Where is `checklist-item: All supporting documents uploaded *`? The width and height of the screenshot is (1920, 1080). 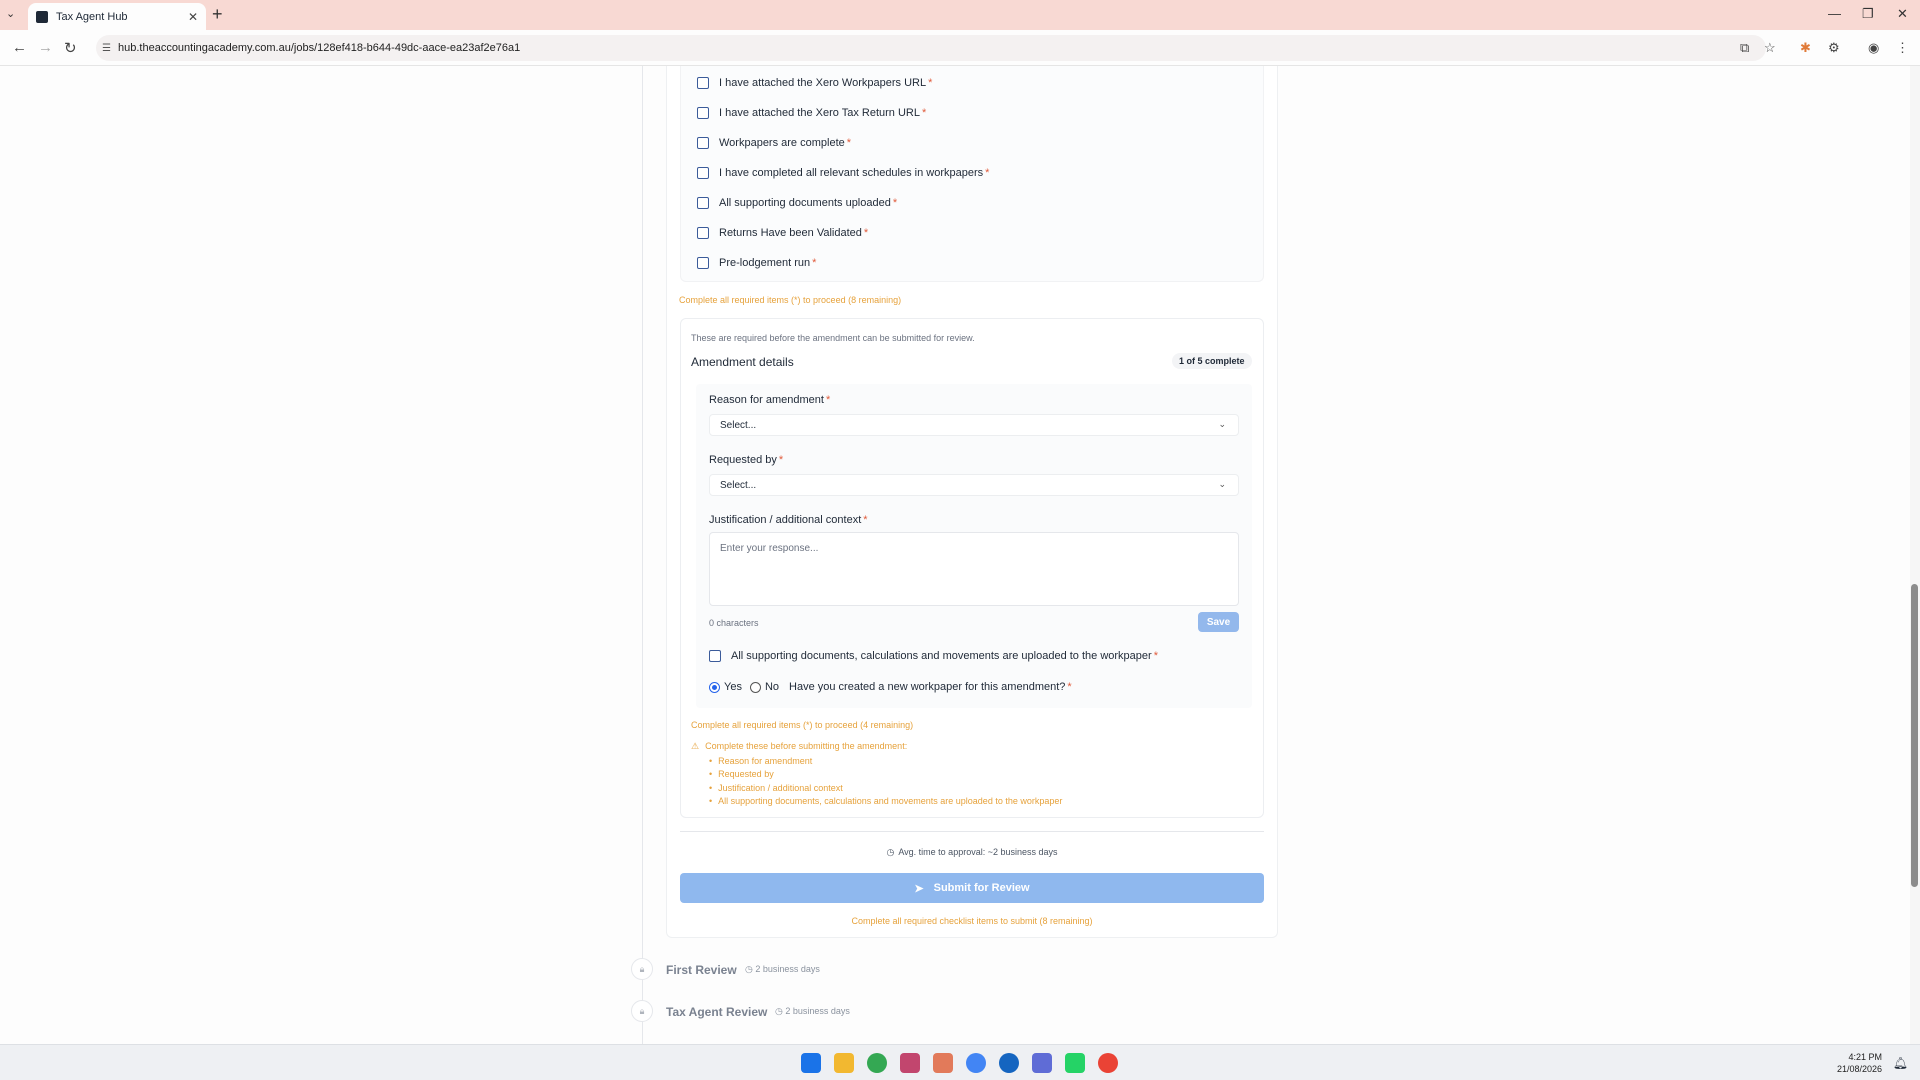
checklist-item: All supporting documents uploaded * is located at coordinates (797, 203).